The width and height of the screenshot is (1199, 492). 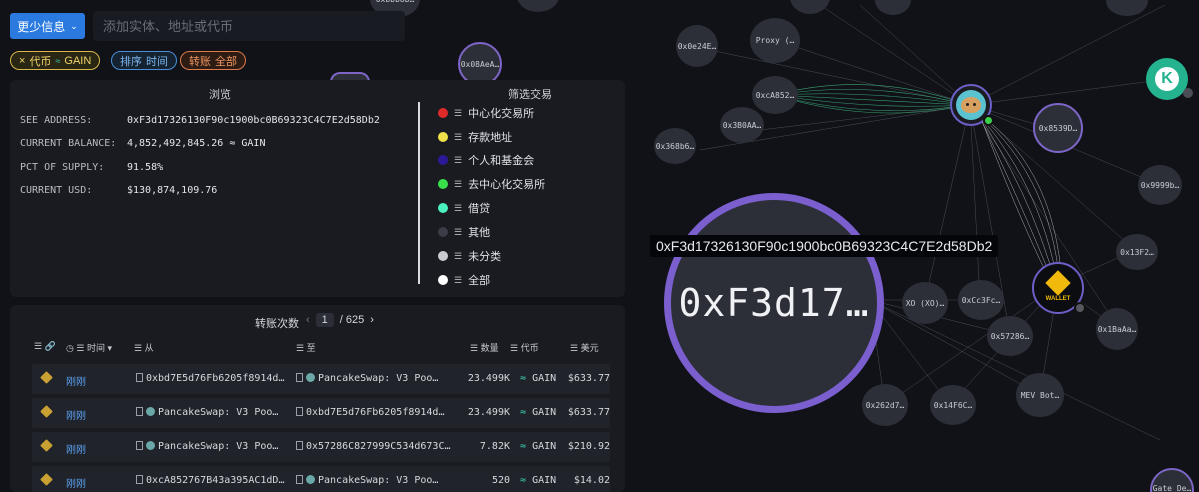 I want to click on info-row-supply: PCT OF SUPPLY: 91.58%, so click(x=92, y=167).